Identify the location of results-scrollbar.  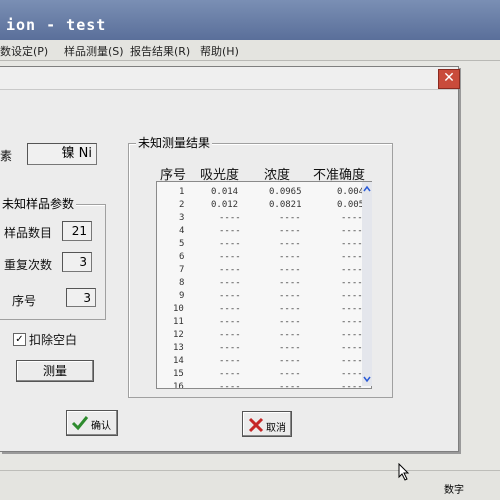
(367, 284).